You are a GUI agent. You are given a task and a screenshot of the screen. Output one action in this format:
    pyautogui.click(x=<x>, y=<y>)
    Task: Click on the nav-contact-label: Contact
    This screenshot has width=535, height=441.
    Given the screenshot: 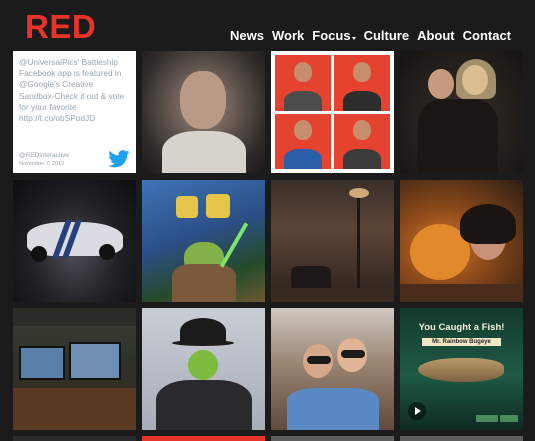 What is the action you would take?
    pyautogui.click(x=486, y=35)
    